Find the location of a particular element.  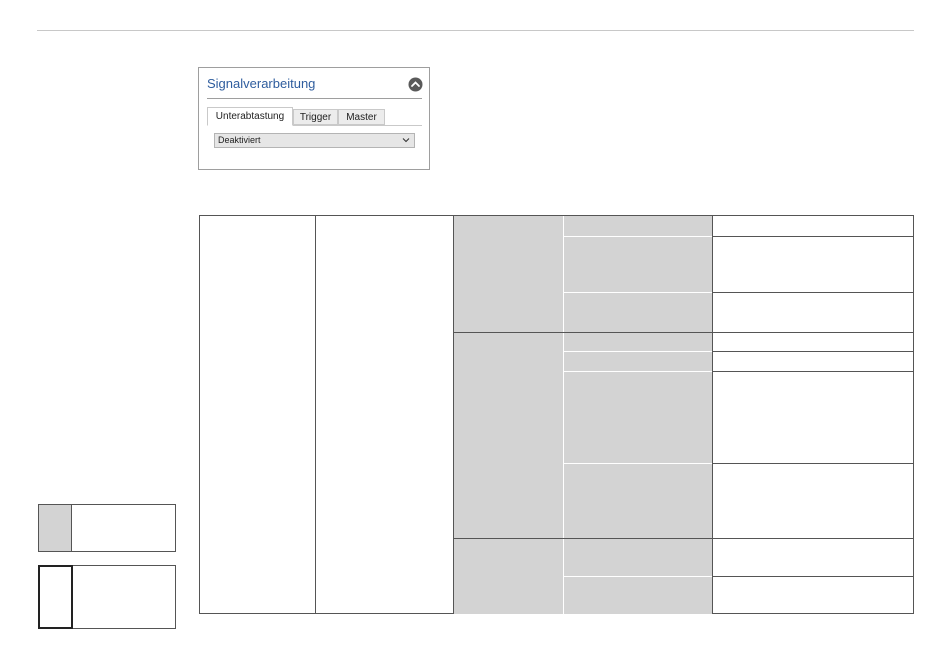

legend-white-swatch is located at coordinates (55, 597).